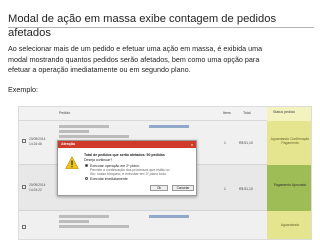 The height and width of the screenshot is (240, 320). I want to click on cancel-button: Cancelar, so click(183, 188).